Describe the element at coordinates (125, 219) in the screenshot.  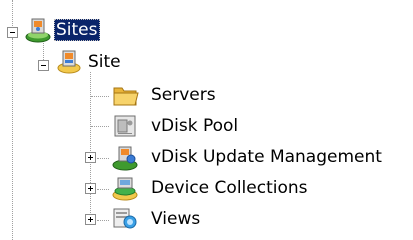
I see `views-icon` at that location.